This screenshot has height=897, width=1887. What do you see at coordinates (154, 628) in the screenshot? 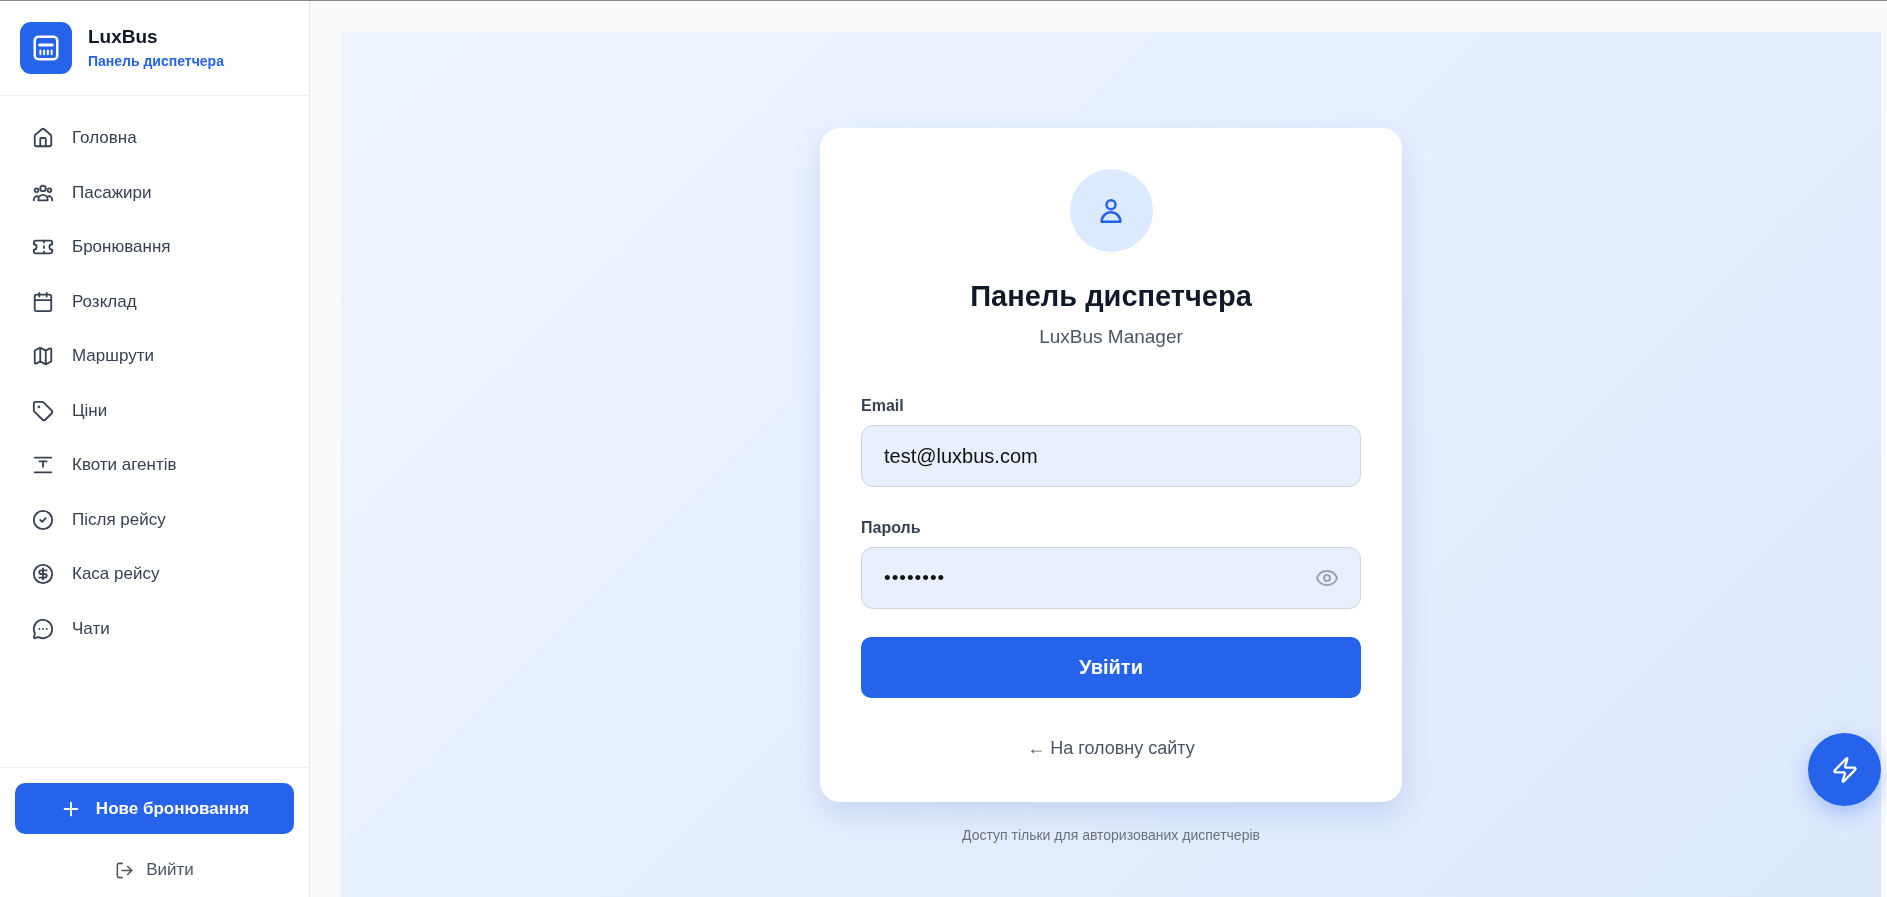
I see `nav-item: Чати` at bounding box center [154, 628].